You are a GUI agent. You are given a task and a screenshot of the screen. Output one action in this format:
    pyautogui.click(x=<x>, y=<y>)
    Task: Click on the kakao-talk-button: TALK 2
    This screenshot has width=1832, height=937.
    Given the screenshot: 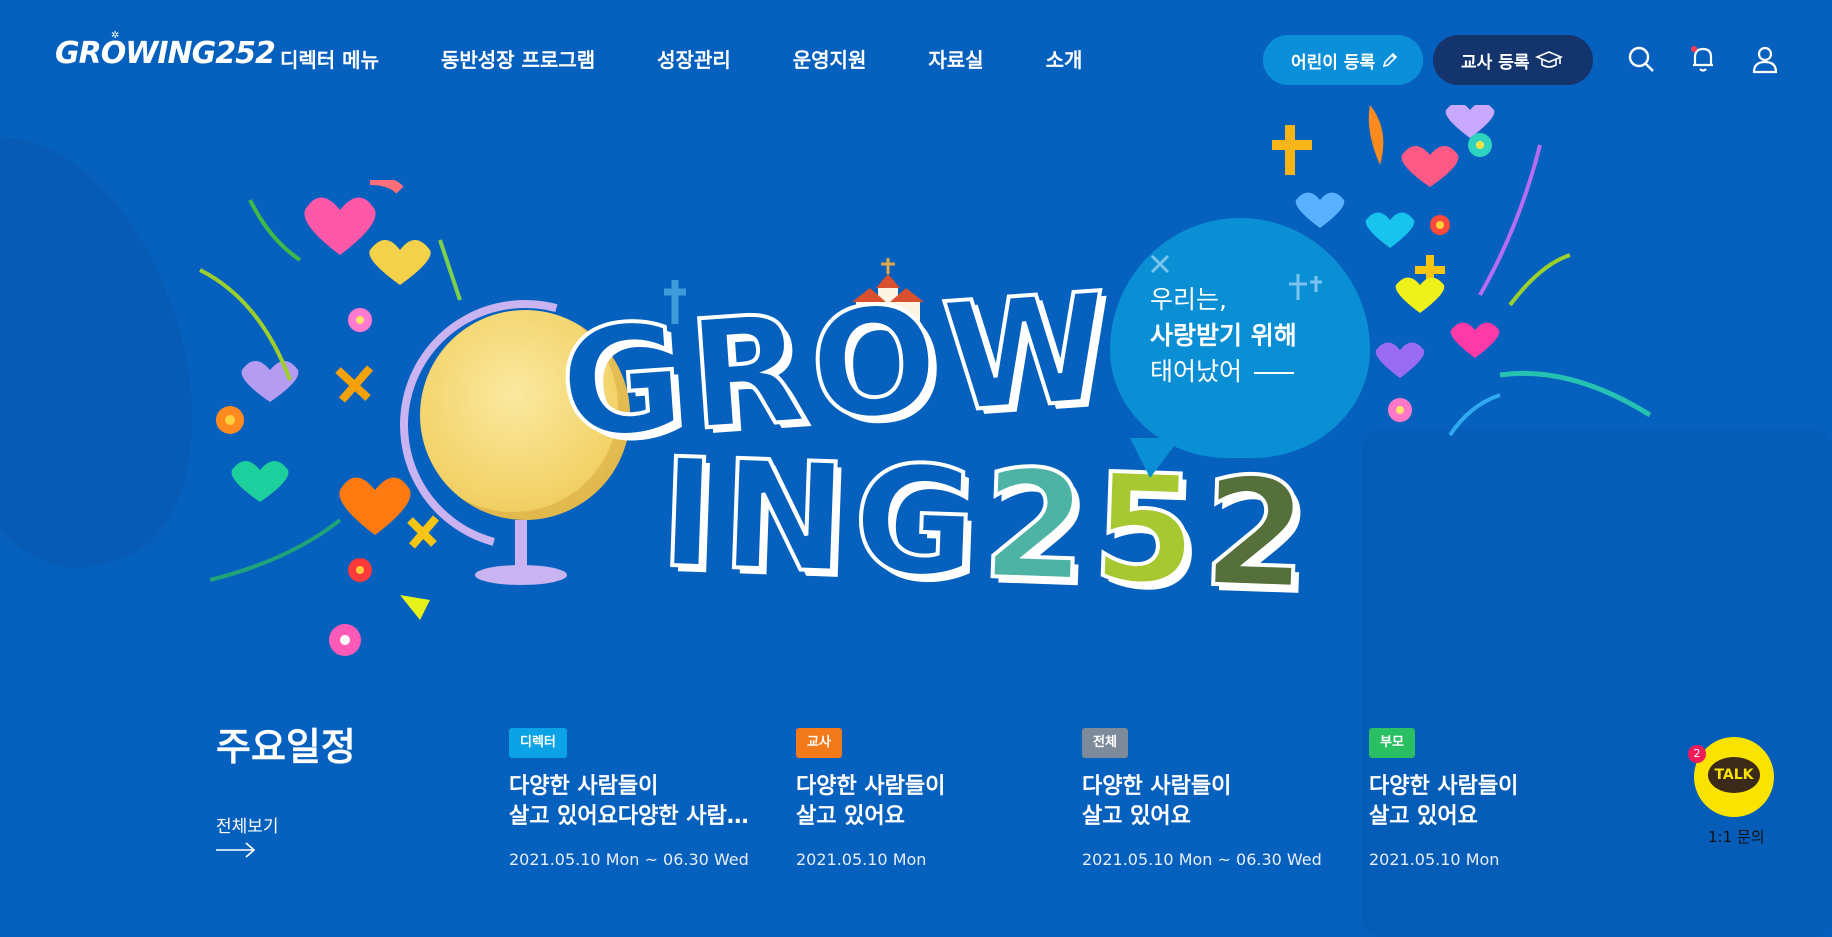 What is the action you would take?
    pyautogui.click(x=1731, y=777)
    